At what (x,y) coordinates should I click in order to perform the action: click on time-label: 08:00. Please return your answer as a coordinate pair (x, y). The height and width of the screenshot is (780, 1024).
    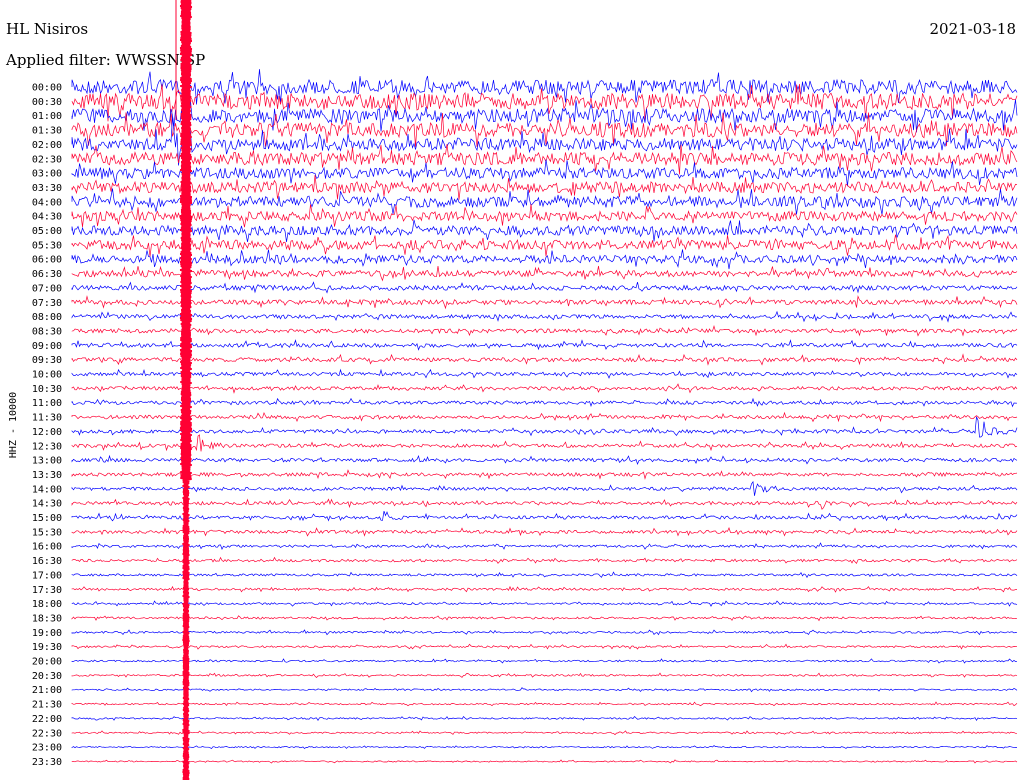
    Looking at the image, I should click on (47, 317).